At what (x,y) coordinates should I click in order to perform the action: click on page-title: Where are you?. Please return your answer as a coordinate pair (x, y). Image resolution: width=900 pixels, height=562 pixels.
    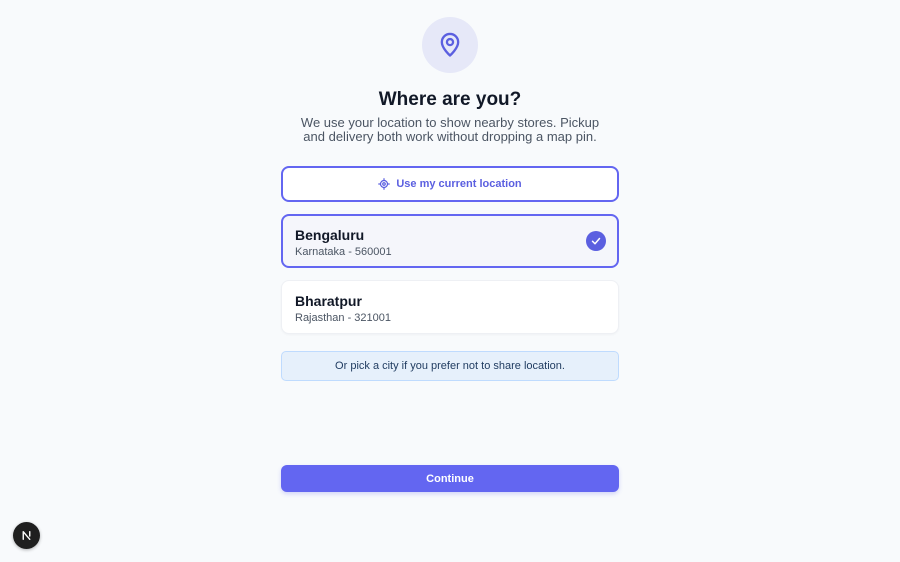
    Looking at the image, I should click on (450, 99).